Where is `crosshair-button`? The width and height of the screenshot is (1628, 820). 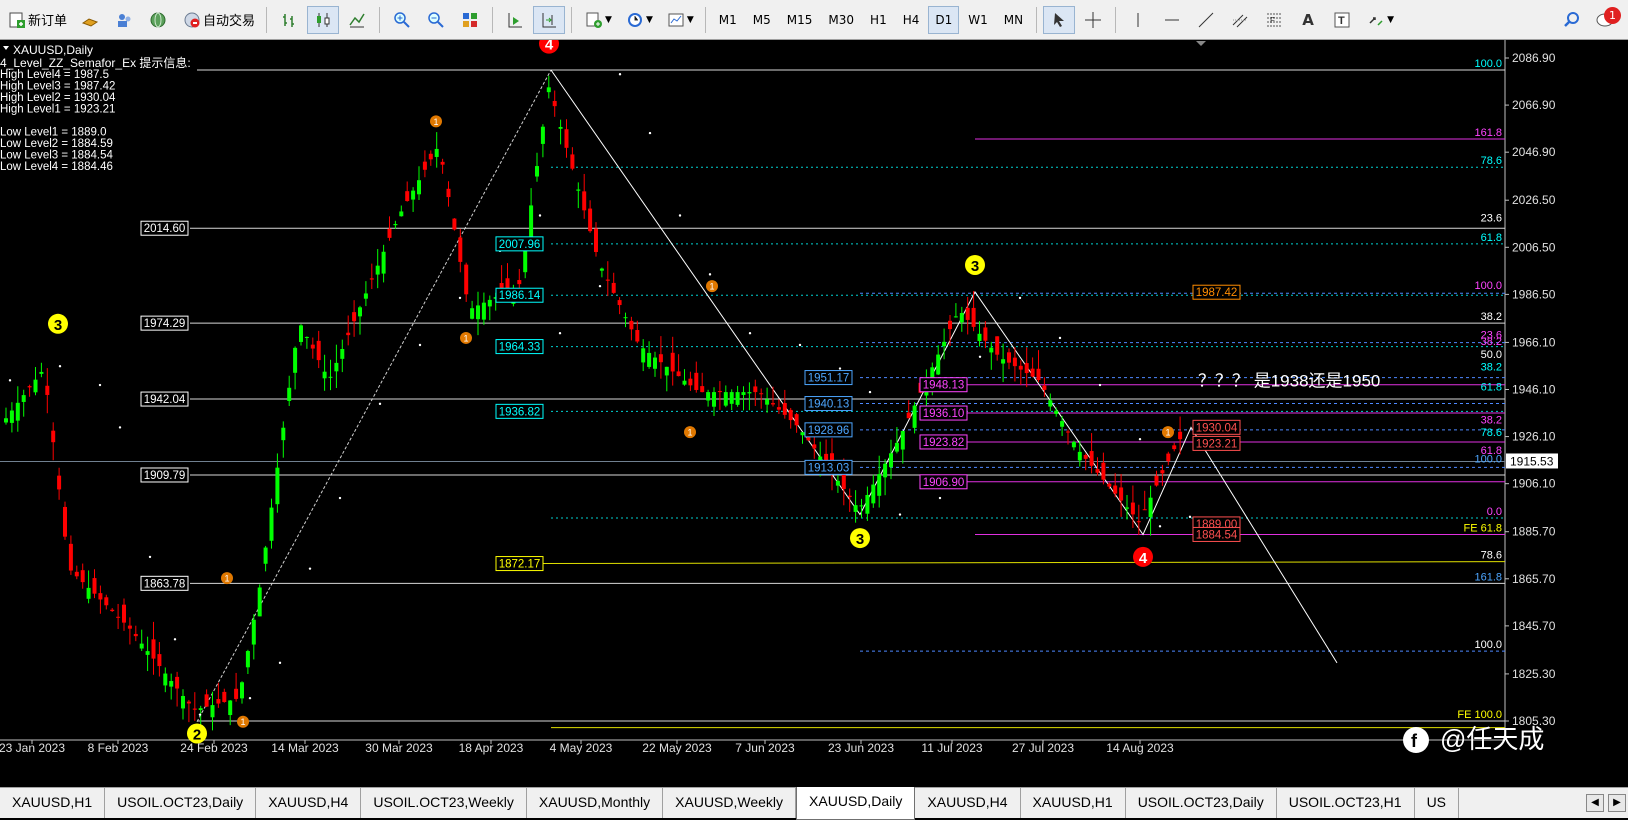
crosshair-button is located at coordinates (1093, 20).